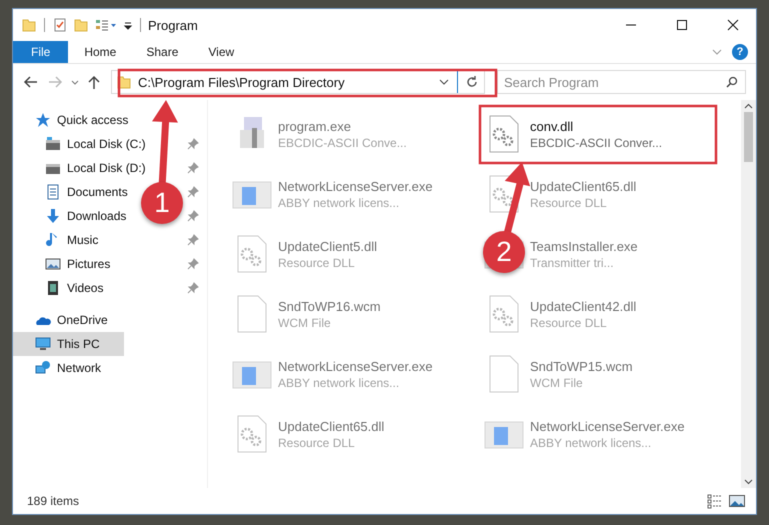 Image resolution: width=769 pixels, height=525 pixels. Describe the element at coordinates (64, 264) in the screenshot. I see `nav-item: Pictures` at that location.